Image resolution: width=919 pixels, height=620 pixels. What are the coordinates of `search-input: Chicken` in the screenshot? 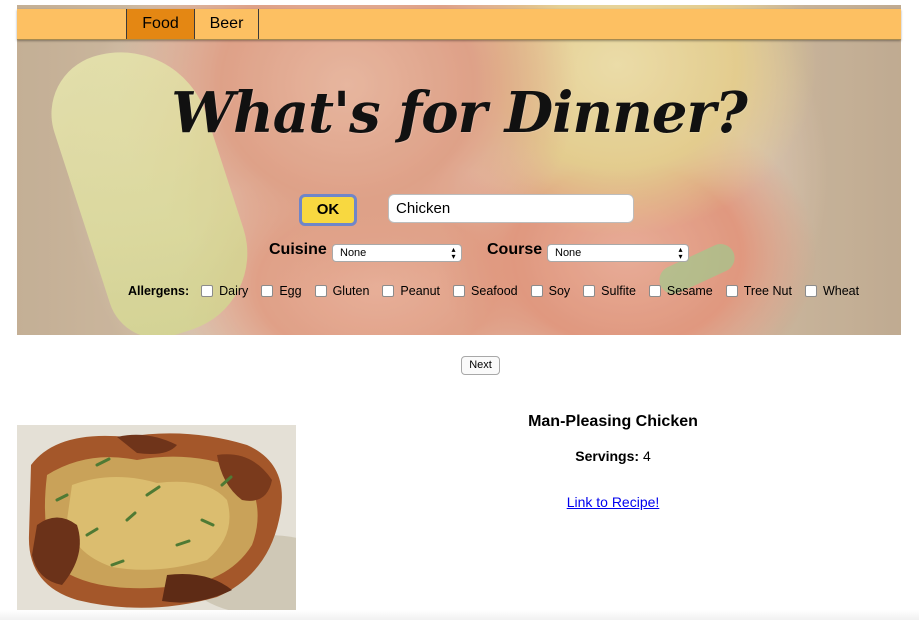 It's located at (511, 208).